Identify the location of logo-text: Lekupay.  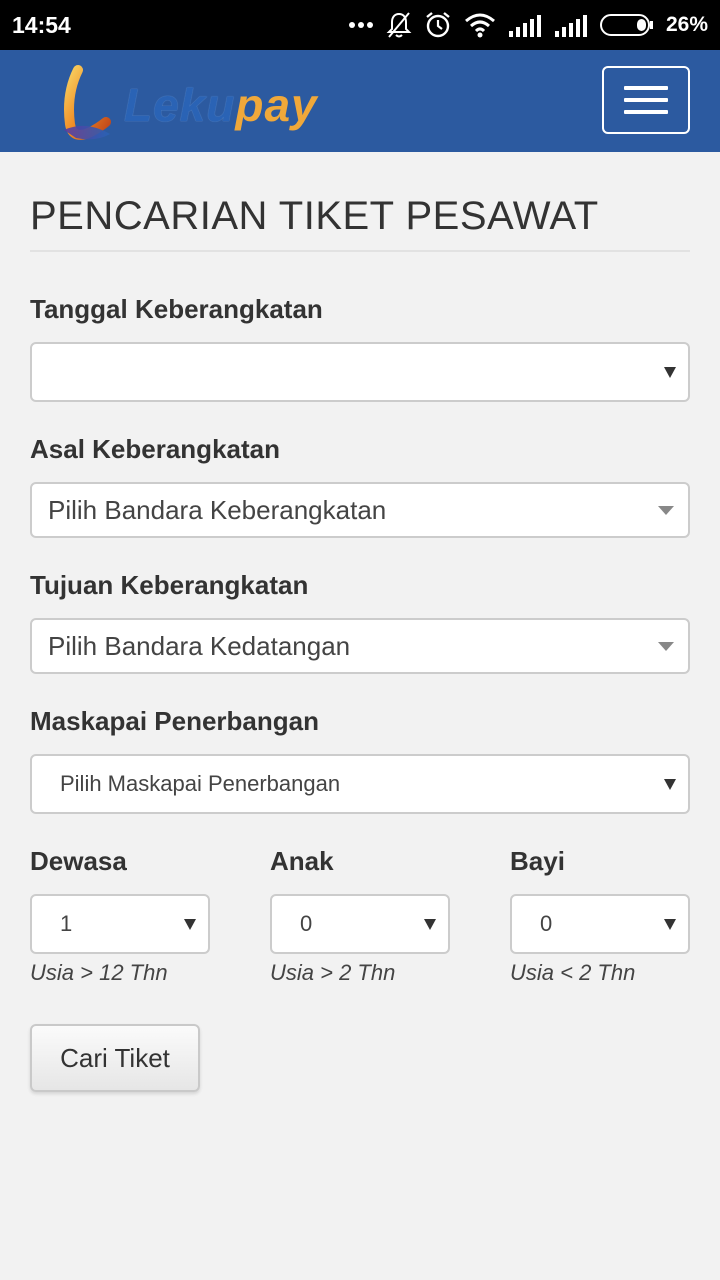
(221, 105).